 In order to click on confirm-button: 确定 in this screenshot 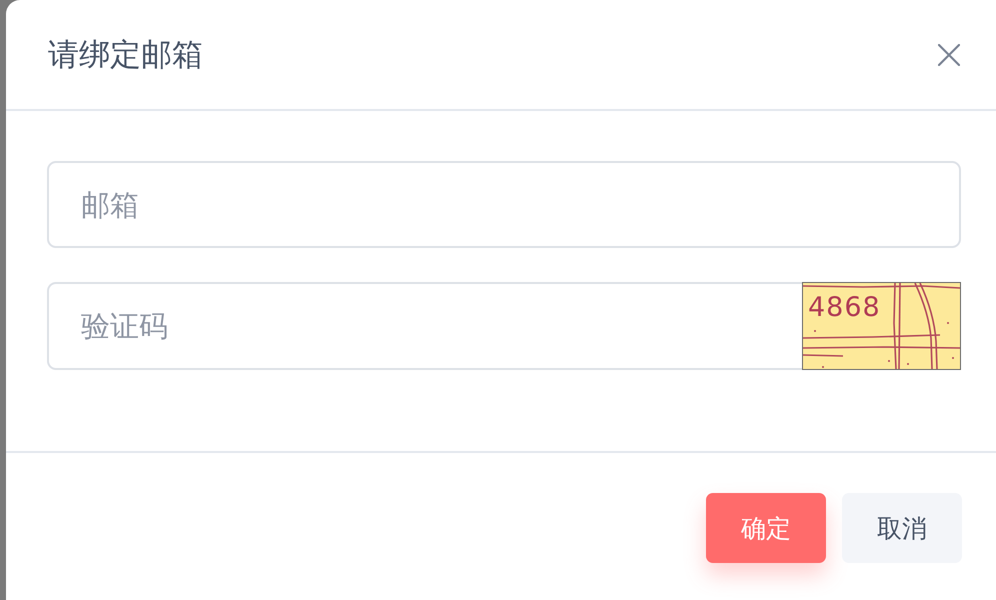, I will do `click(766, 528)`.